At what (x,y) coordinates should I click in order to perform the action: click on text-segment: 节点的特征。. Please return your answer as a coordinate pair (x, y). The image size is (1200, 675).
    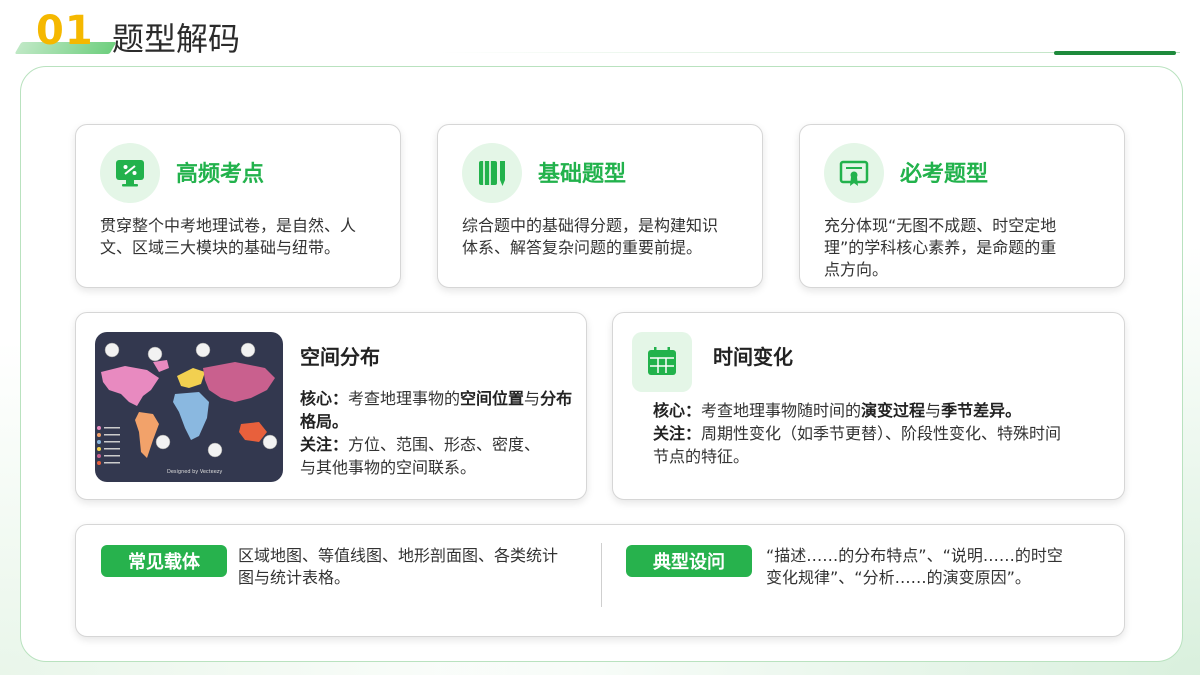
    Looking at the image, I should click on (701, 456).